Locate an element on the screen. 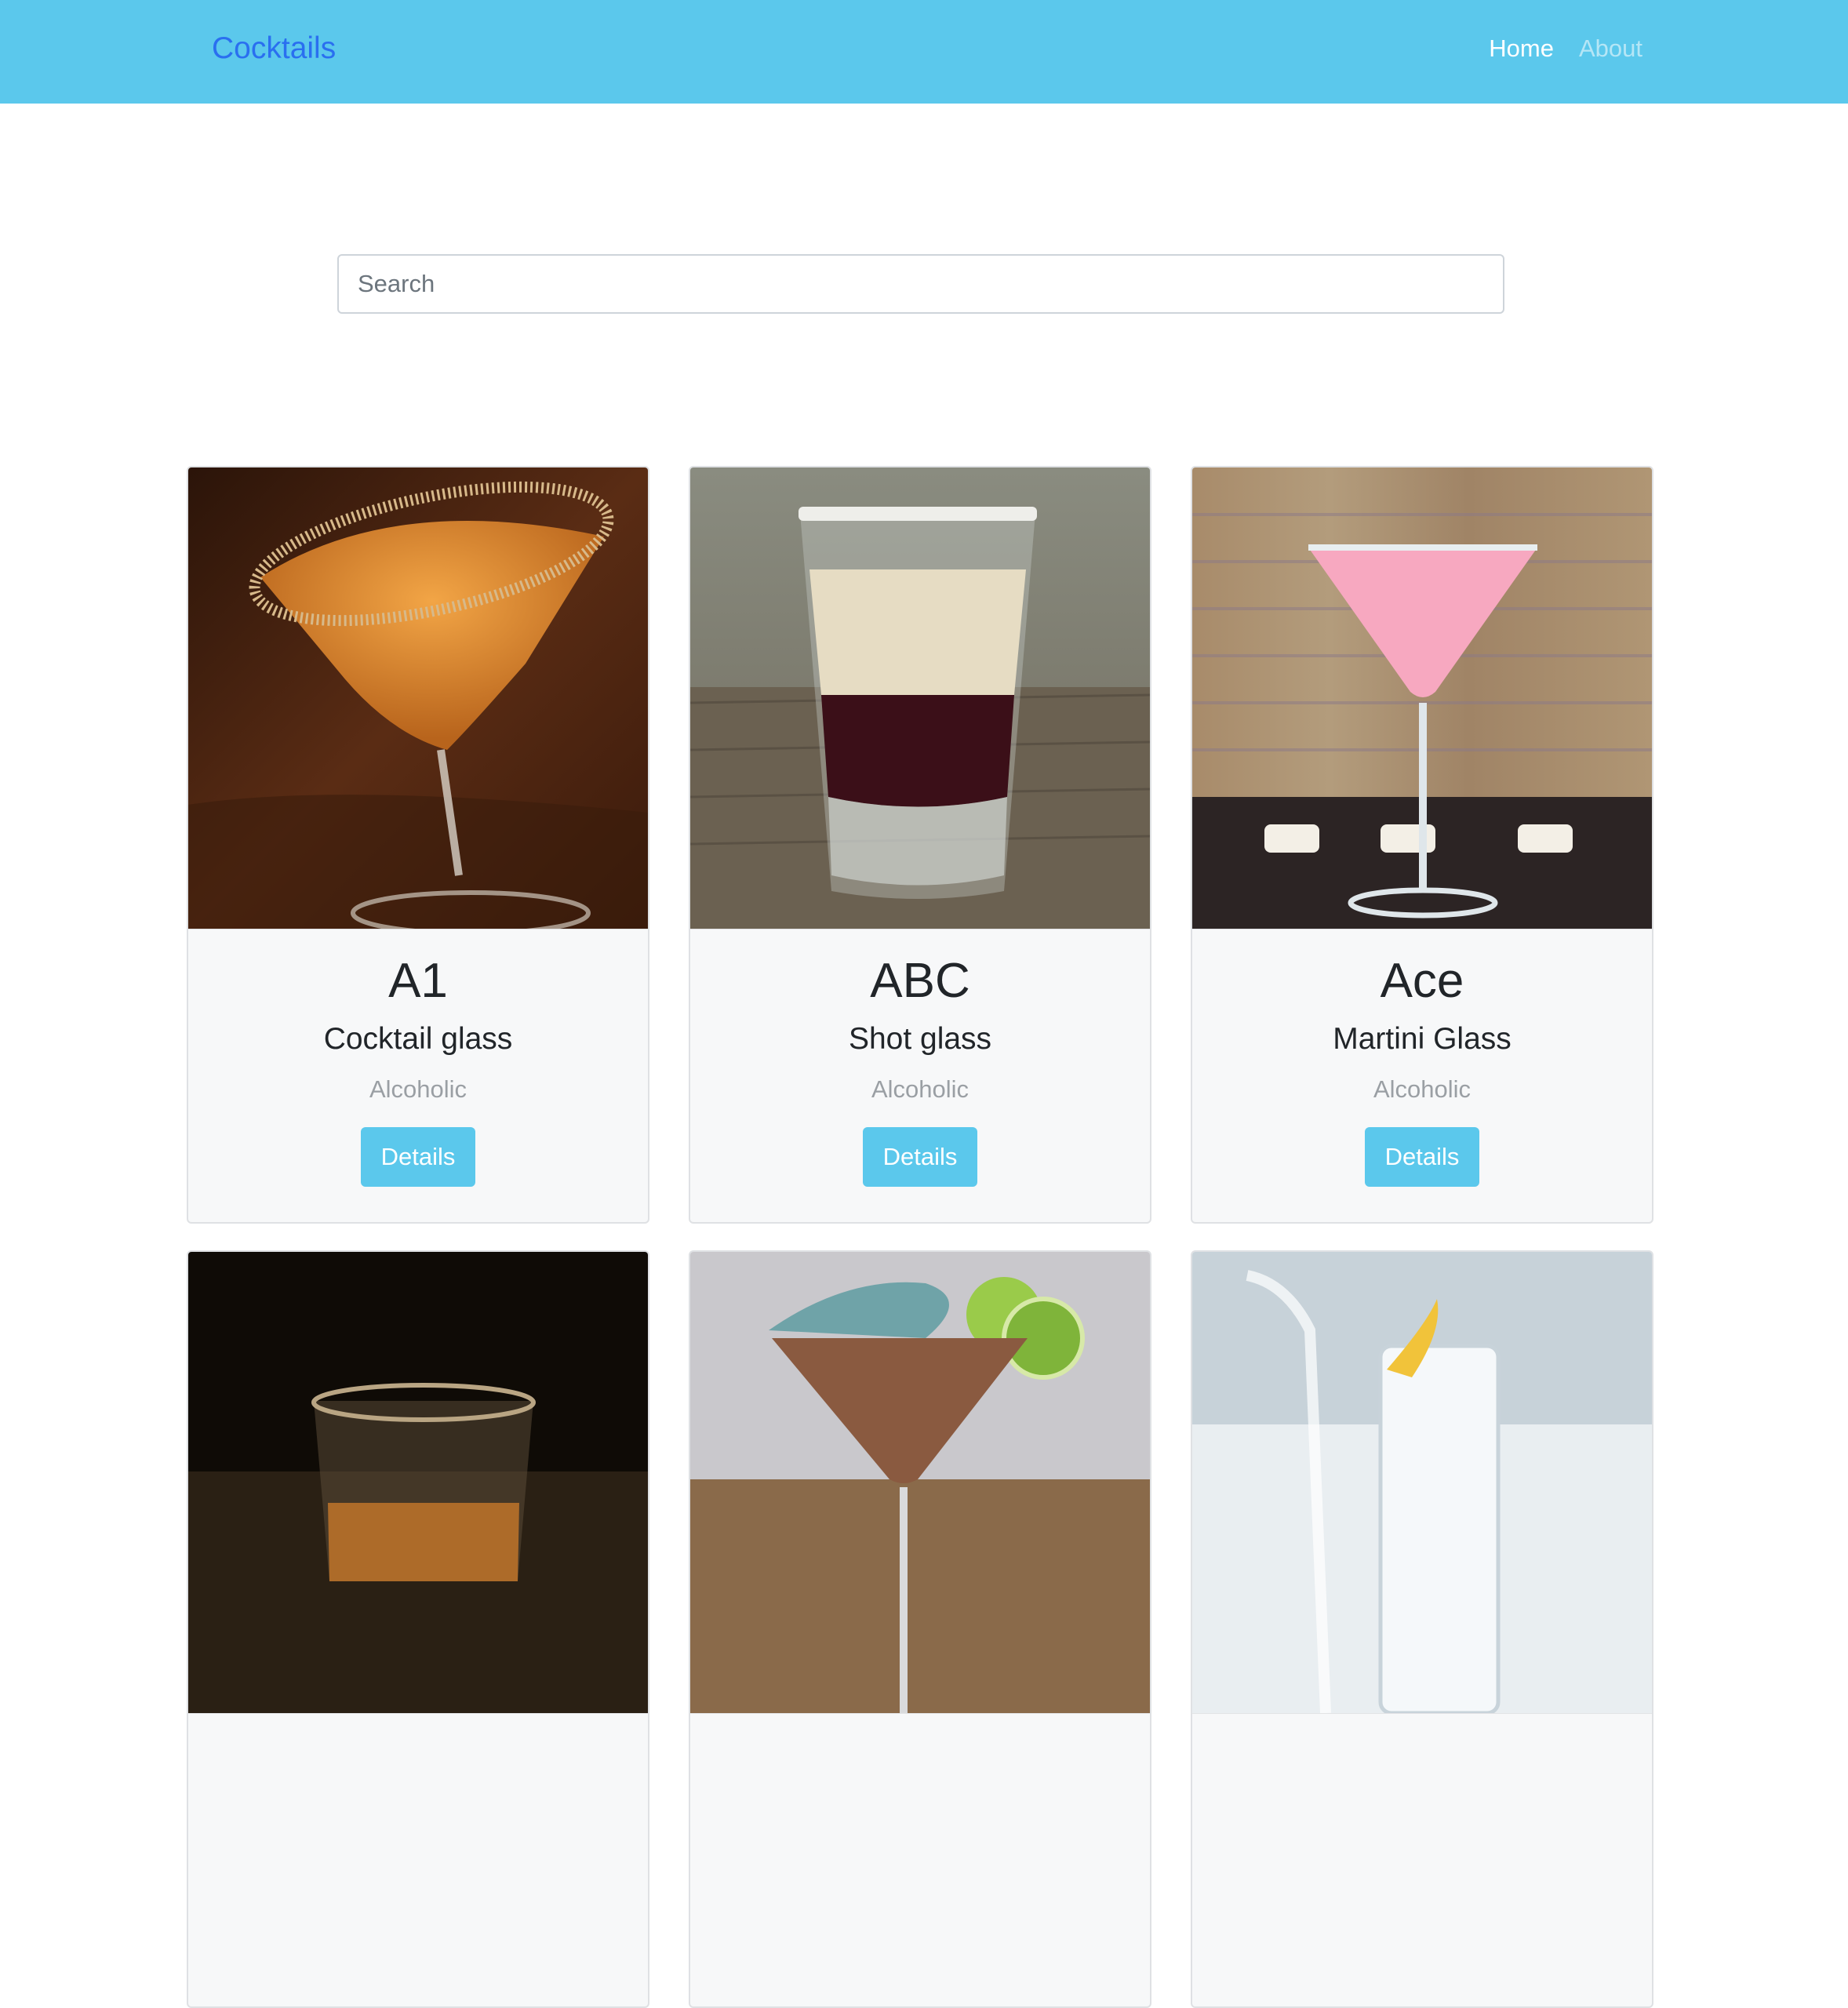 This screenshot has height=2008, width=1848. brand-link: Cocktails is located at coordinates (274, 49).